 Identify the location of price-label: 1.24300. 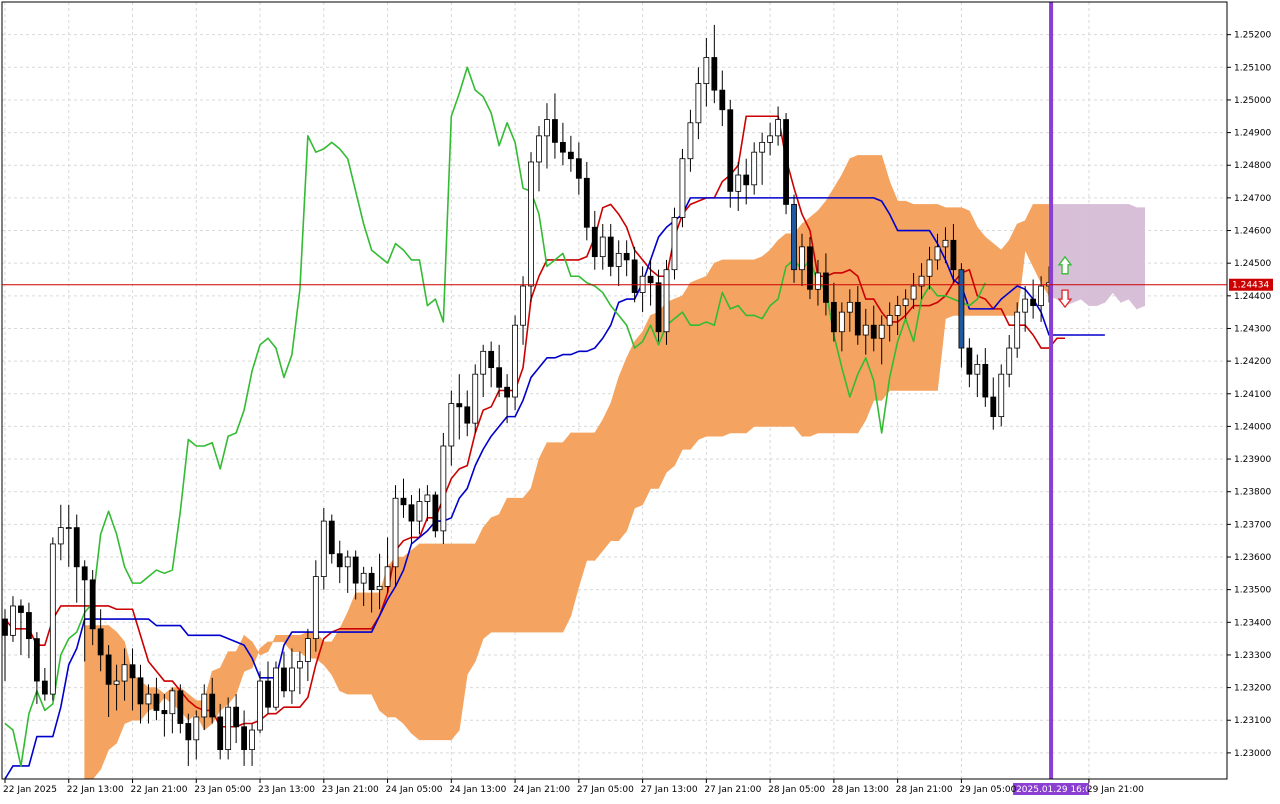
(1252, 329).